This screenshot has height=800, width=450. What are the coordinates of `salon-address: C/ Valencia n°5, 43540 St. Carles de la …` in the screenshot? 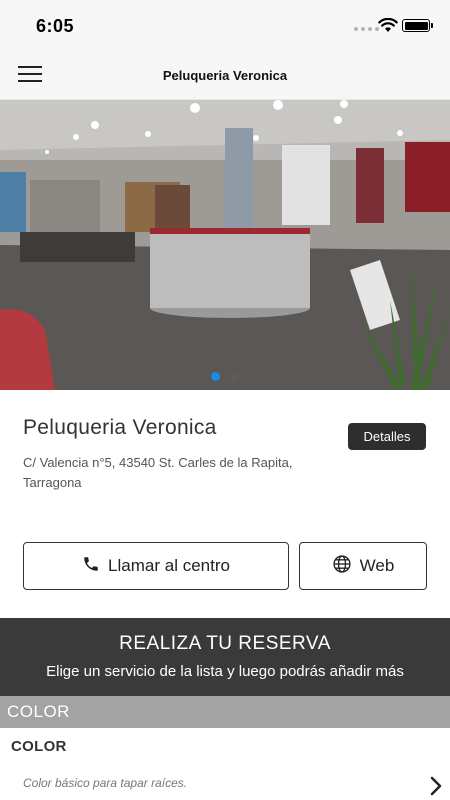 It's located at (158, 472).